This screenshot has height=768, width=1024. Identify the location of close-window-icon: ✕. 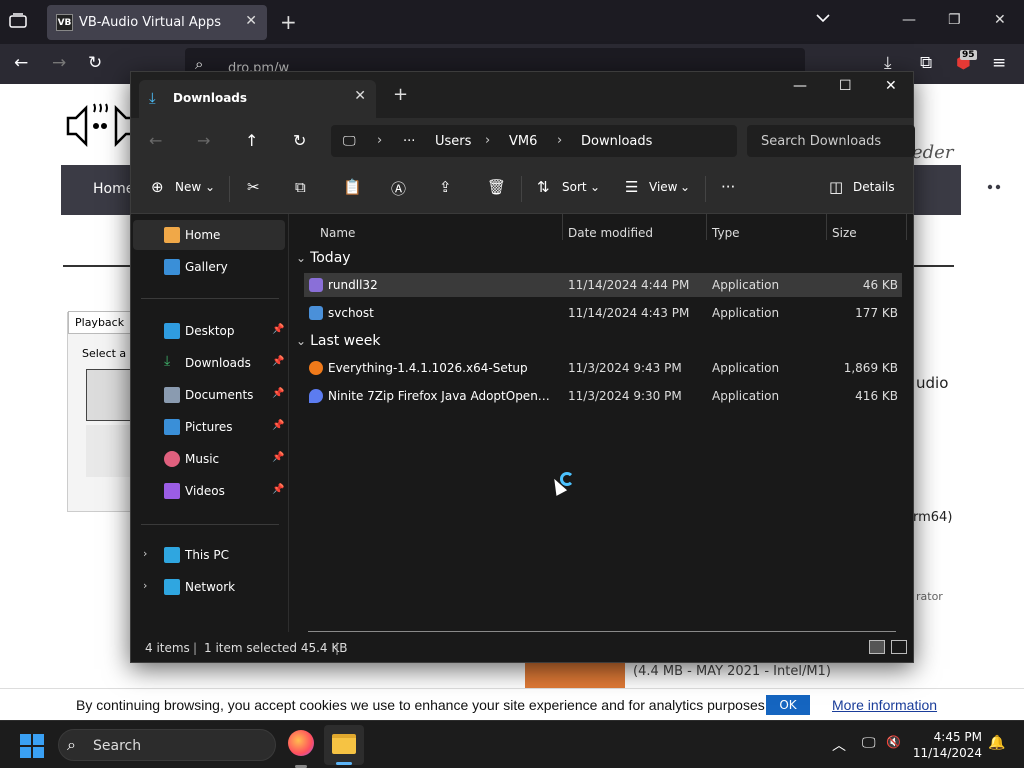
(891, 86).